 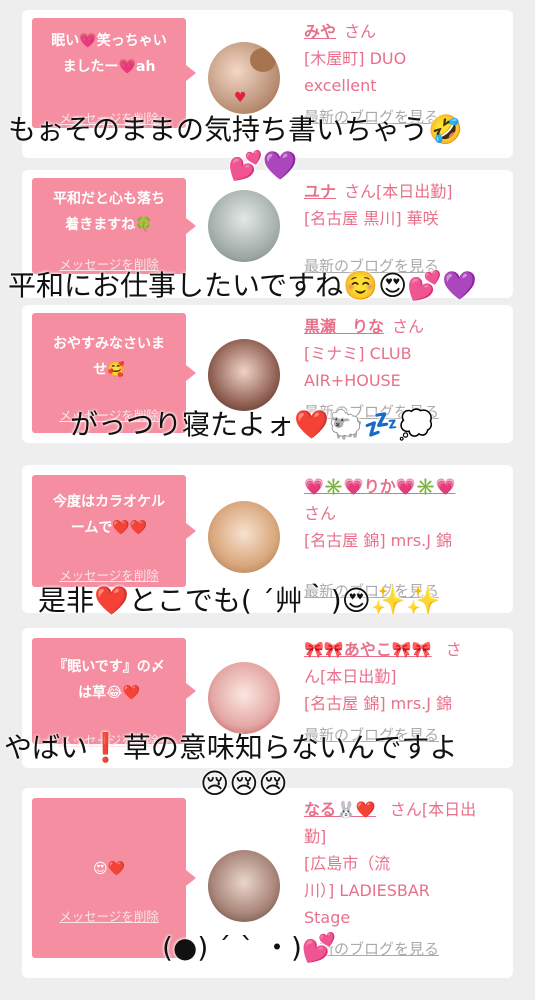 I want to click on reply-overlay-text: 💕💜, so click(x=263, y=165).